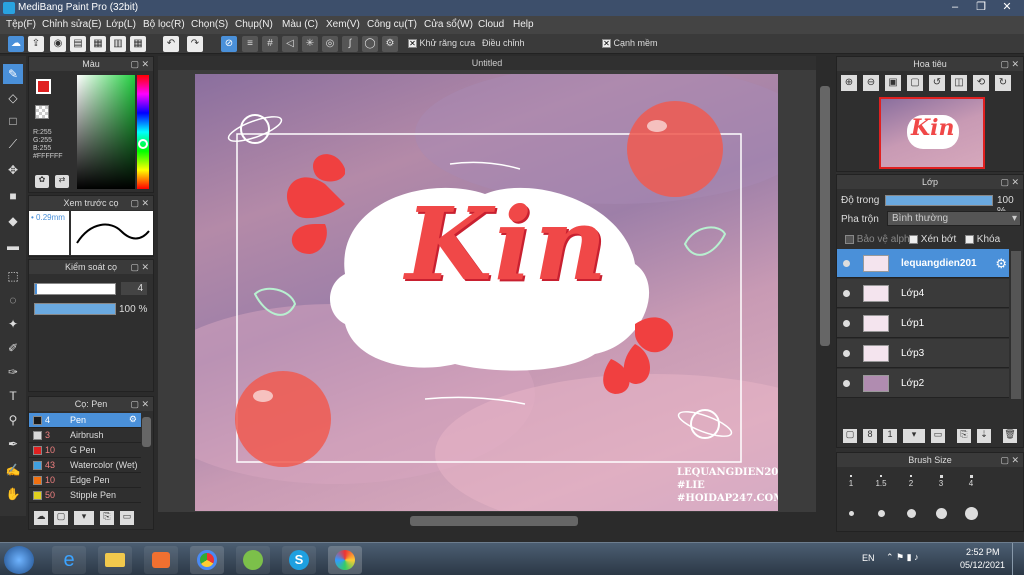 Image resolution: width=1024 pixels, height=575 pixels. I want to click on copy-brush-icon: ⎘, so click(107, 518).